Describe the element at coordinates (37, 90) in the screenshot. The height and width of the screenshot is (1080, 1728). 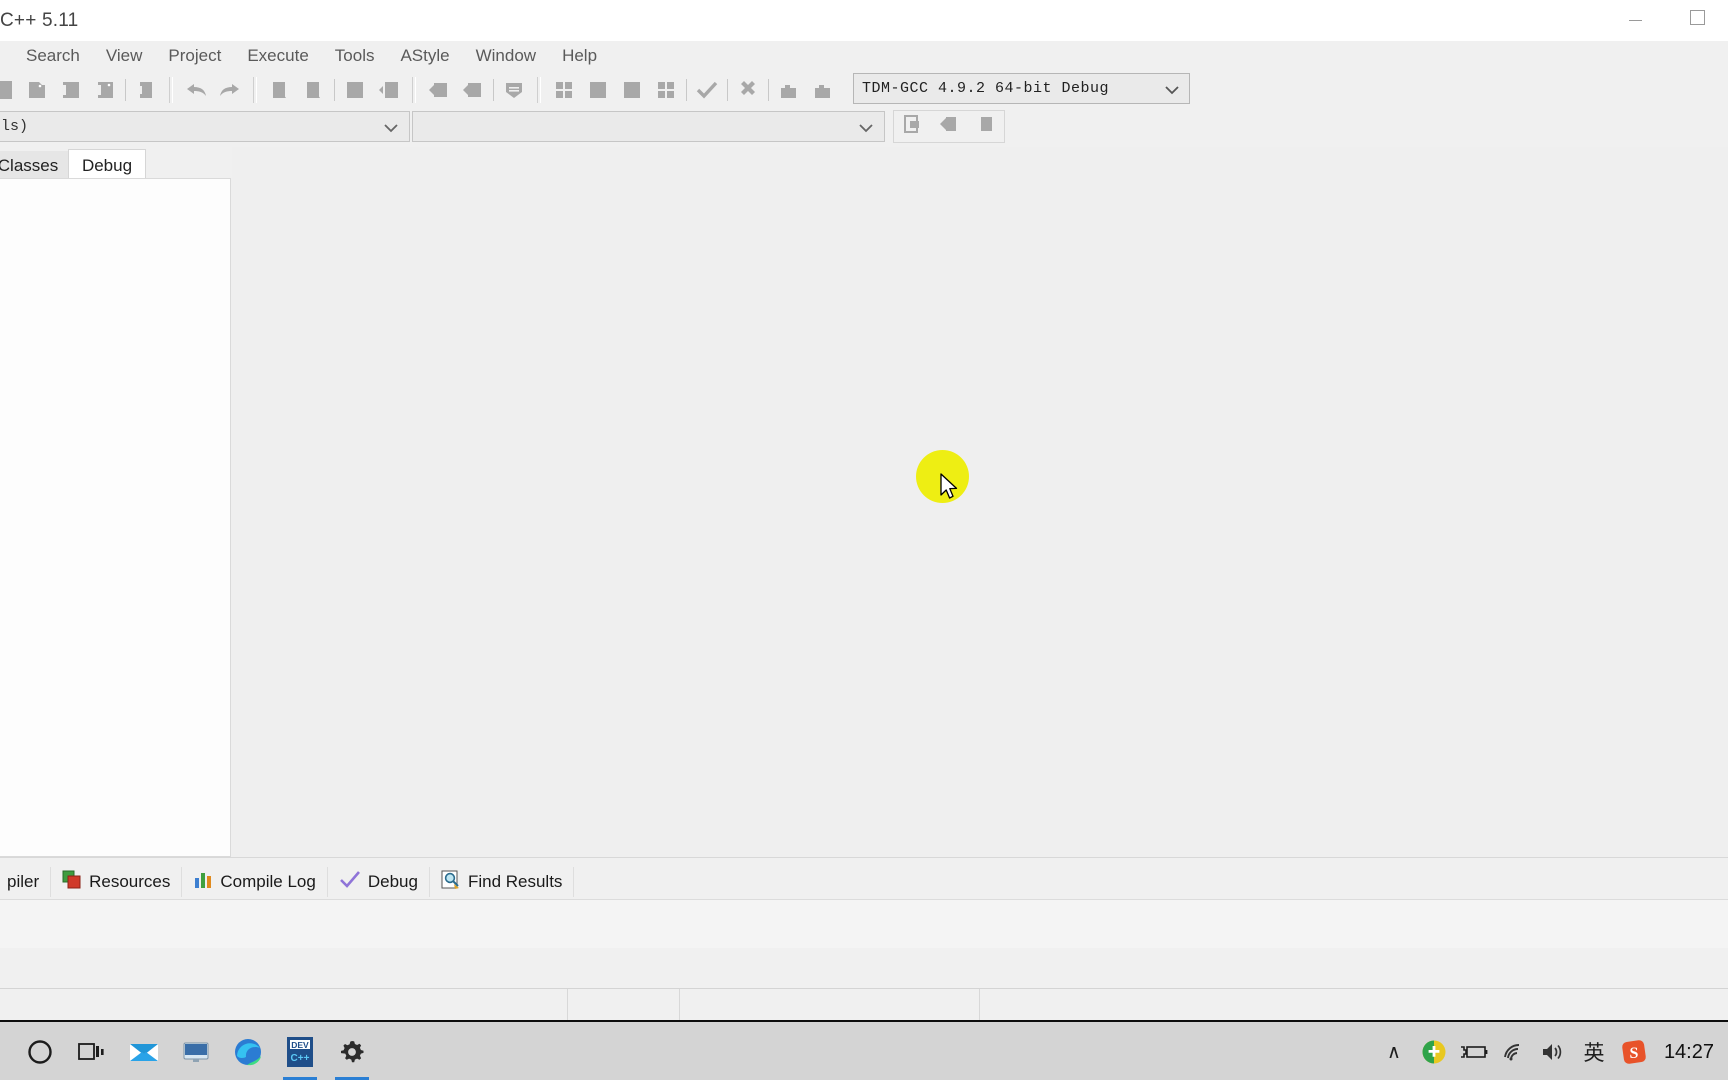
I see `open-file-button` at that location.